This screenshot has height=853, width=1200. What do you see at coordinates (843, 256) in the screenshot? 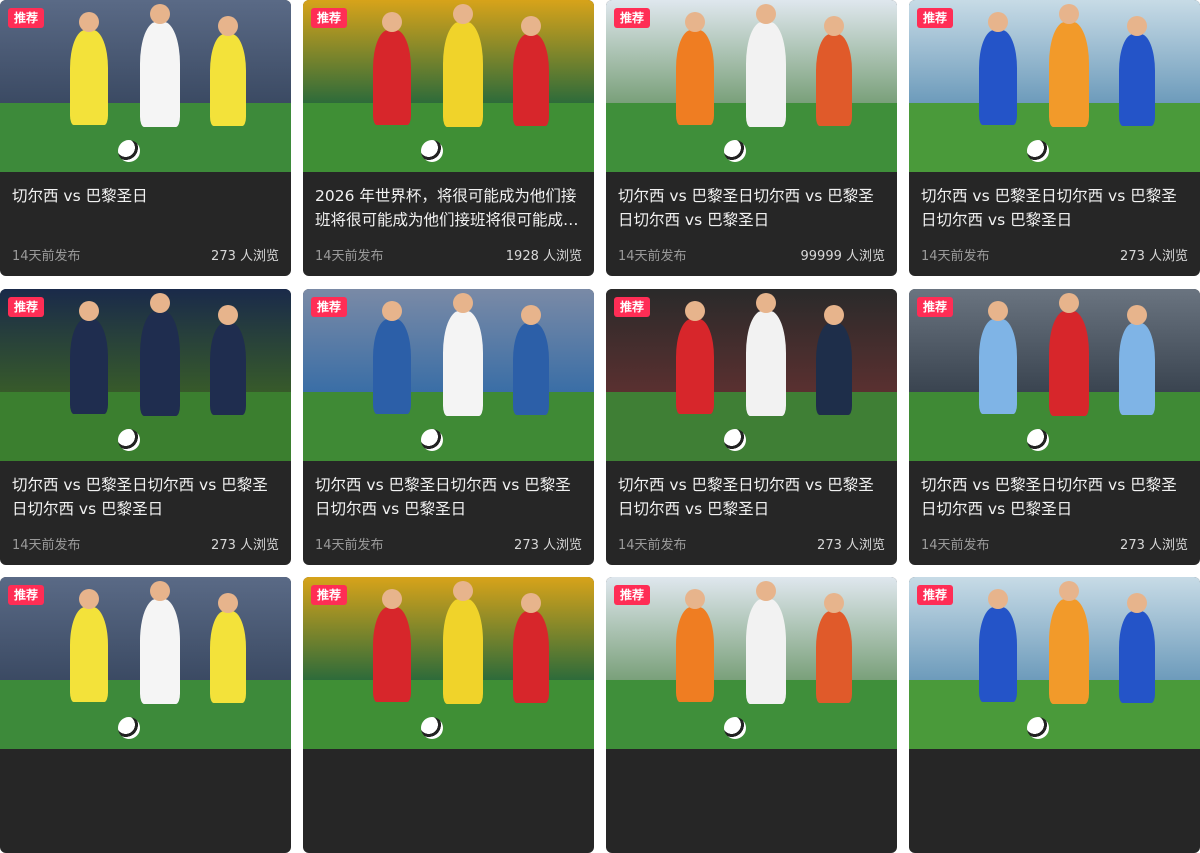
I see `view-count: 99999 人浏览` at bounding box center [843, 256].